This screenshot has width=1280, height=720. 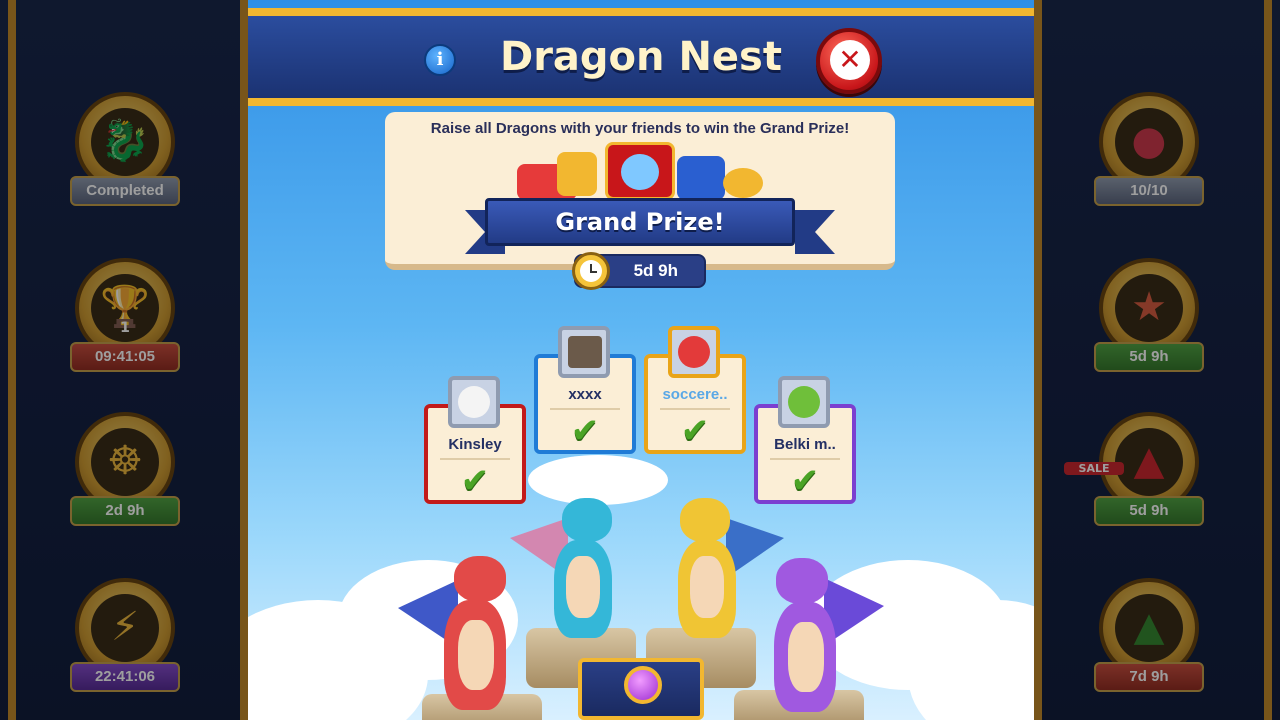 I want to click on blue-dragon-icon, so click(x=575, y=569).